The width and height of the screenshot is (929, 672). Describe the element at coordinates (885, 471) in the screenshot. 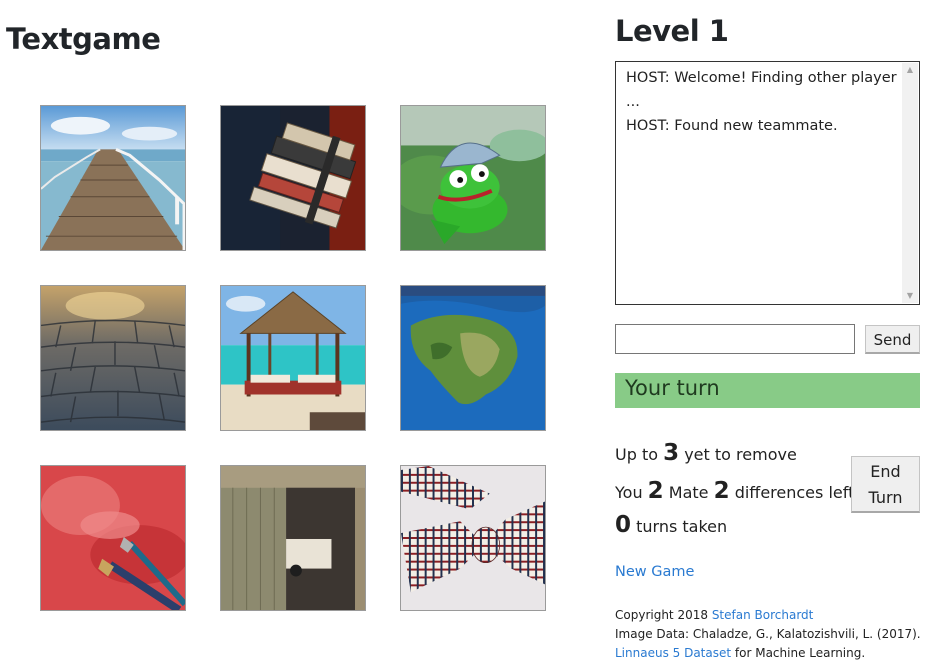

I see `end-turn-label-line1: End` at that location.